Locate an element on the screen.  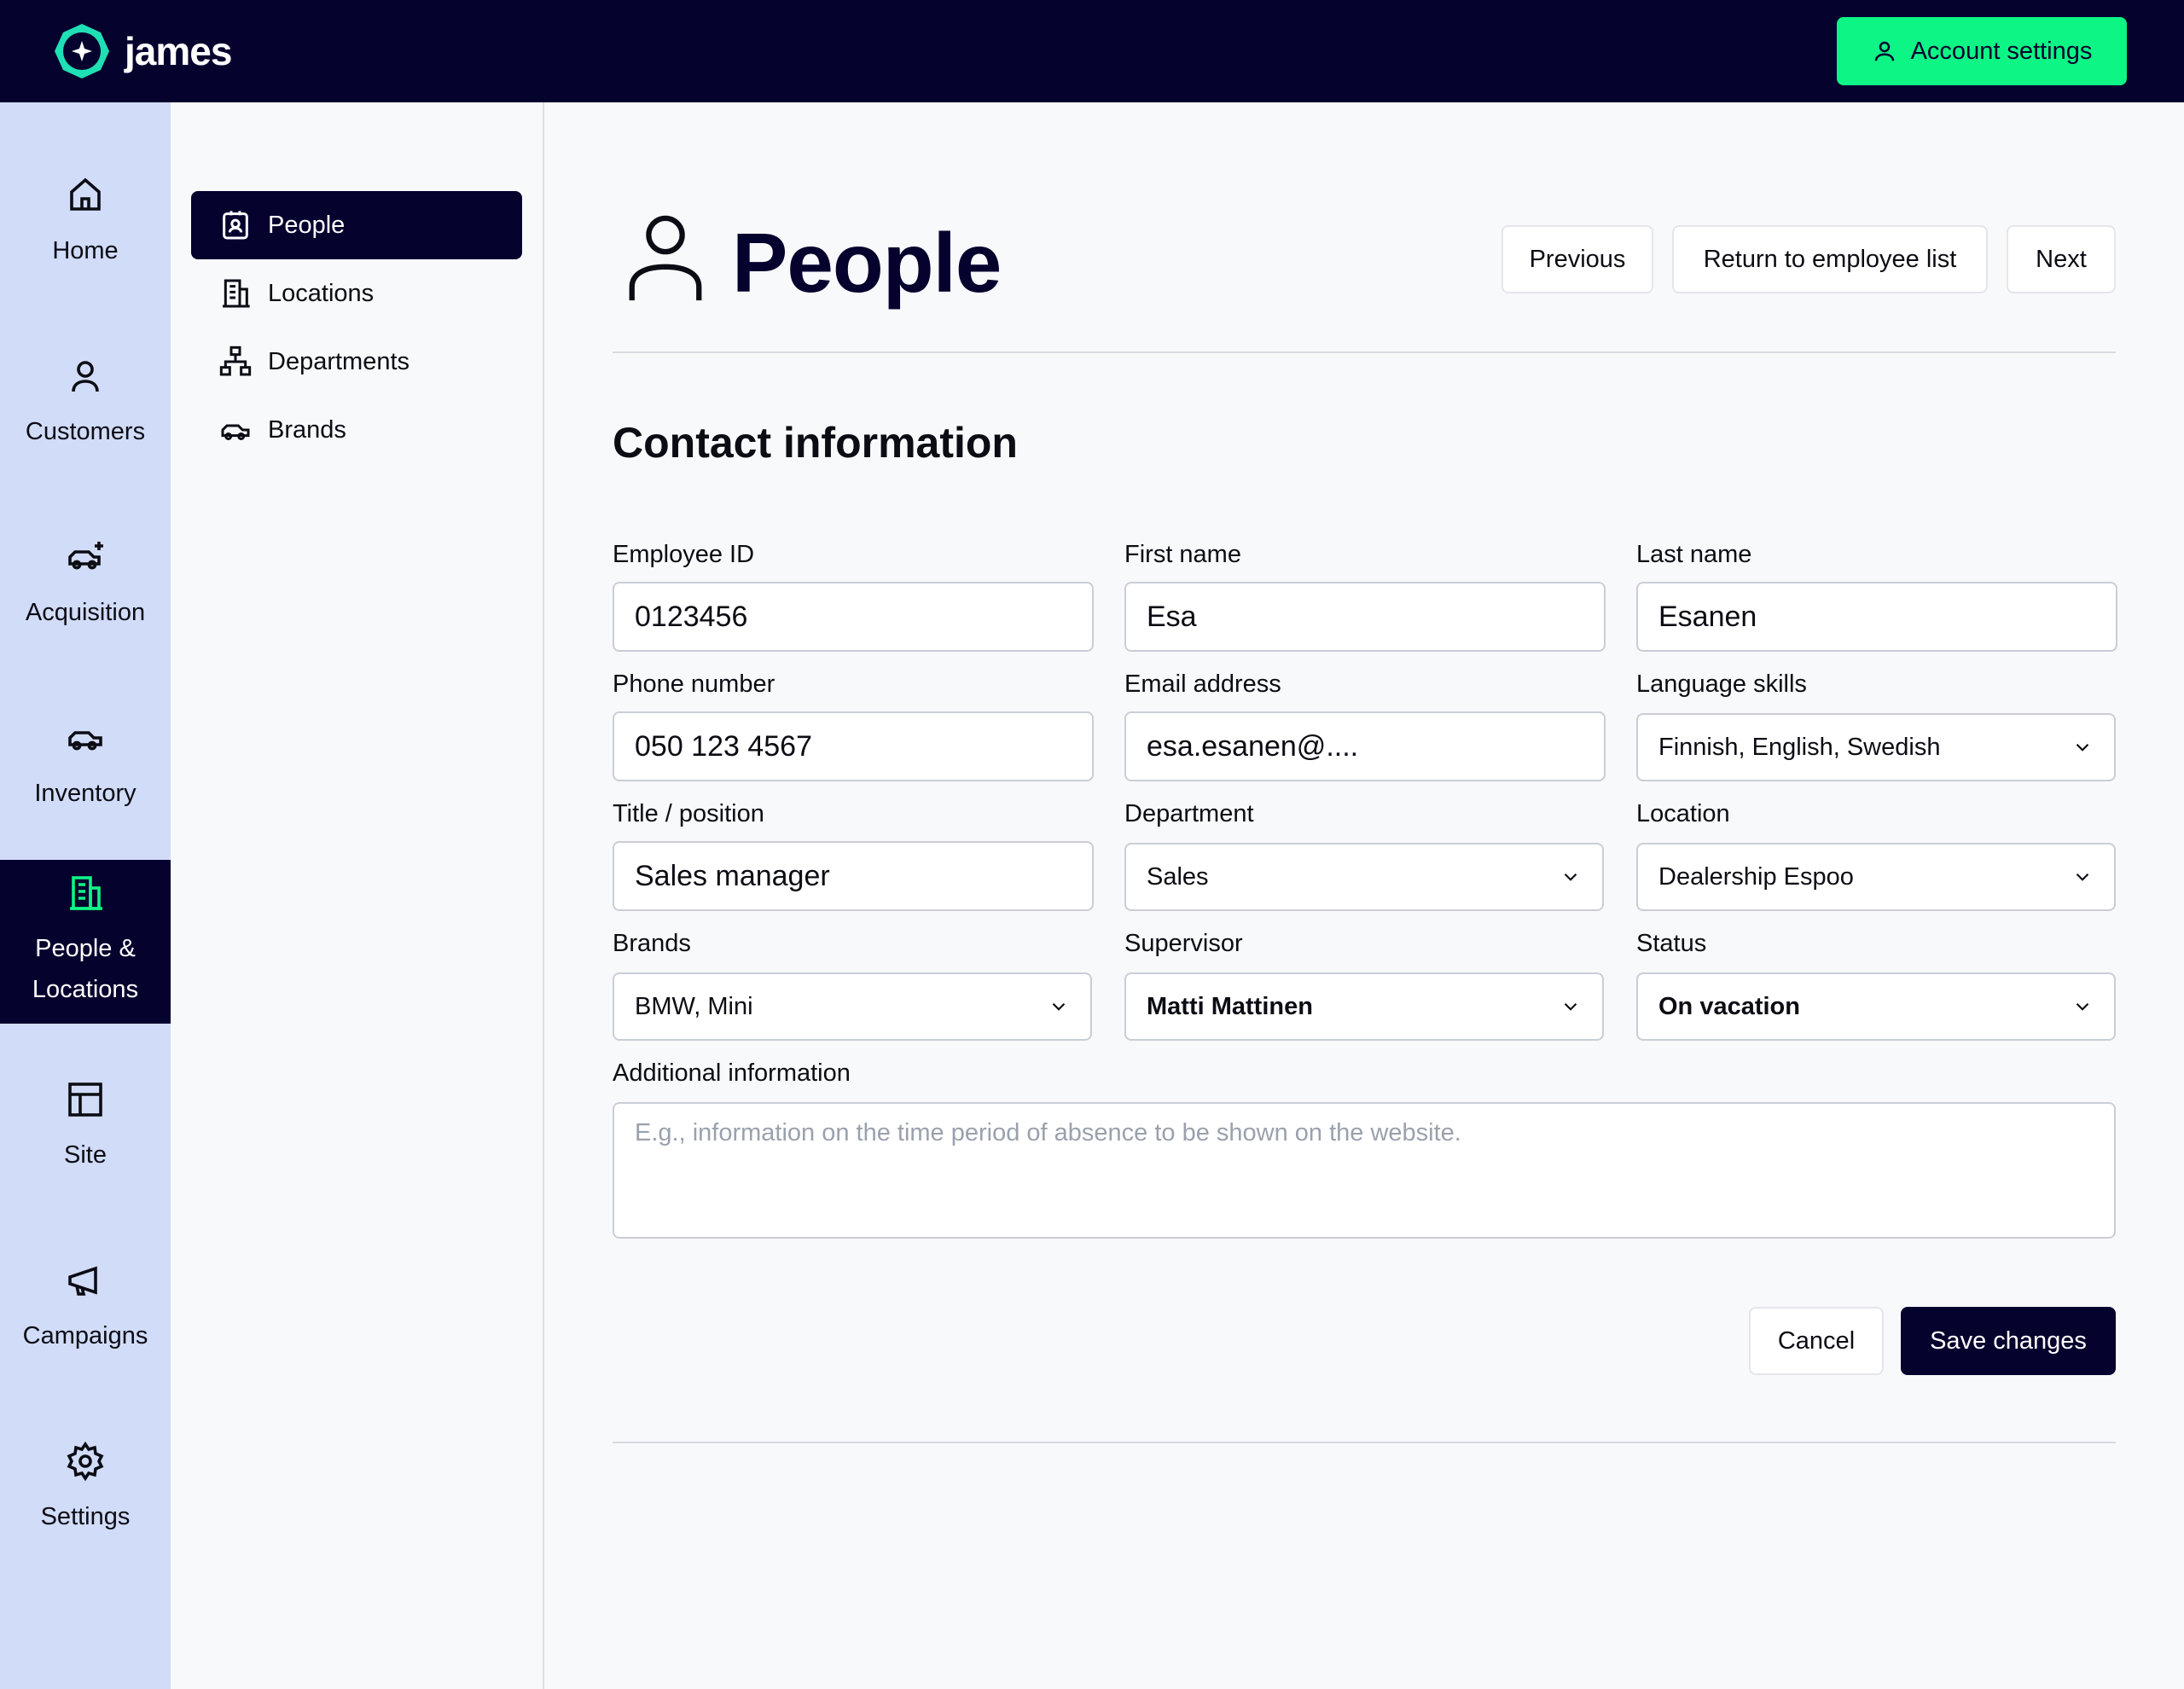
status-label: Status is located at coordinates (1672, 944).